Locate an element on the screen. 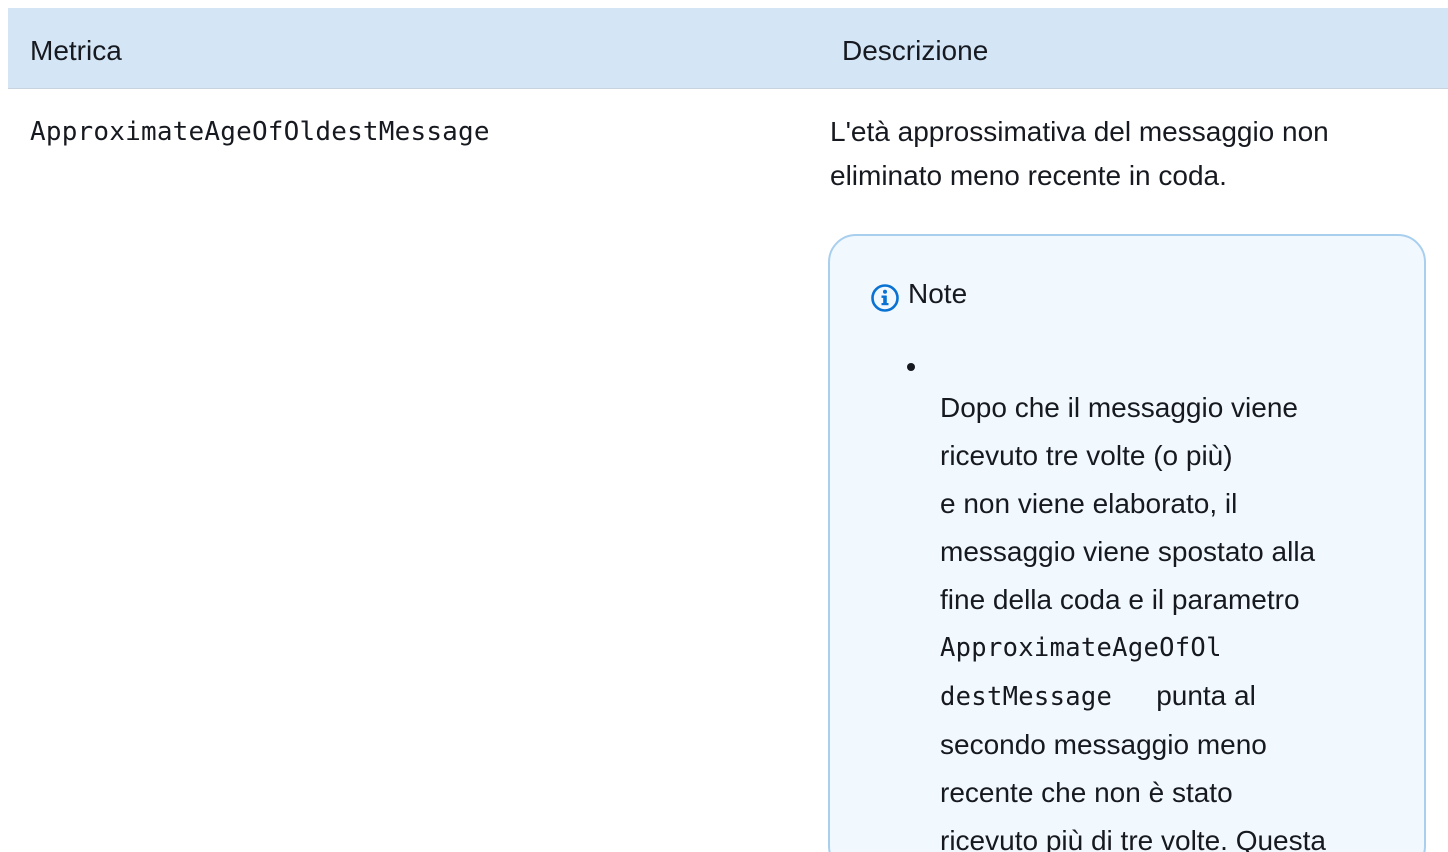 The image size is (1448, 852). description-line: eliminato meno recente in coda. is located at coordinates (1028, 175).